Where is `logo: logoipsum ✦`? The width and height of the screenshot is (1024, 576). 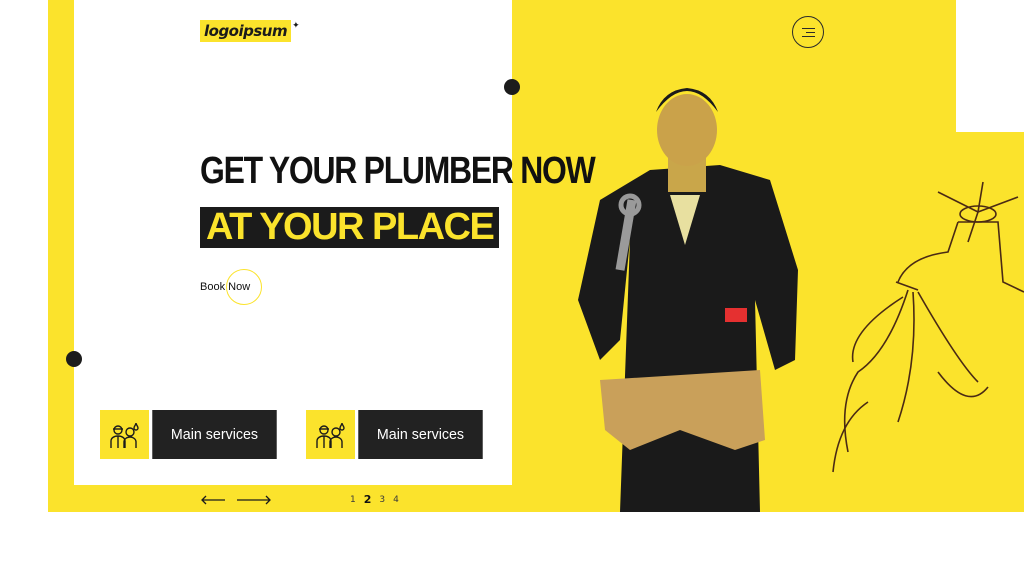
logo: logoipsum ✦ is located at coordinates (250, 31).